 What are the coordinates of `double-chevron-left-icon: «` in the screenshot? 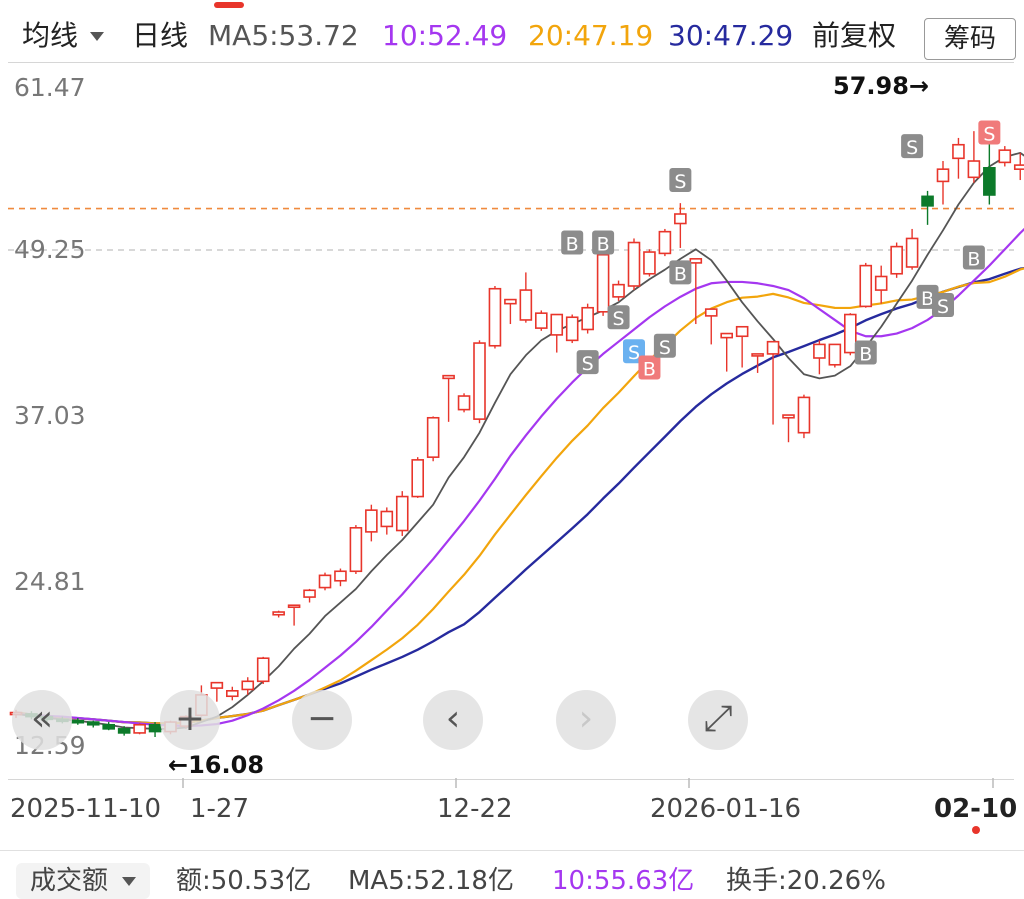 It's located at (42, 718).